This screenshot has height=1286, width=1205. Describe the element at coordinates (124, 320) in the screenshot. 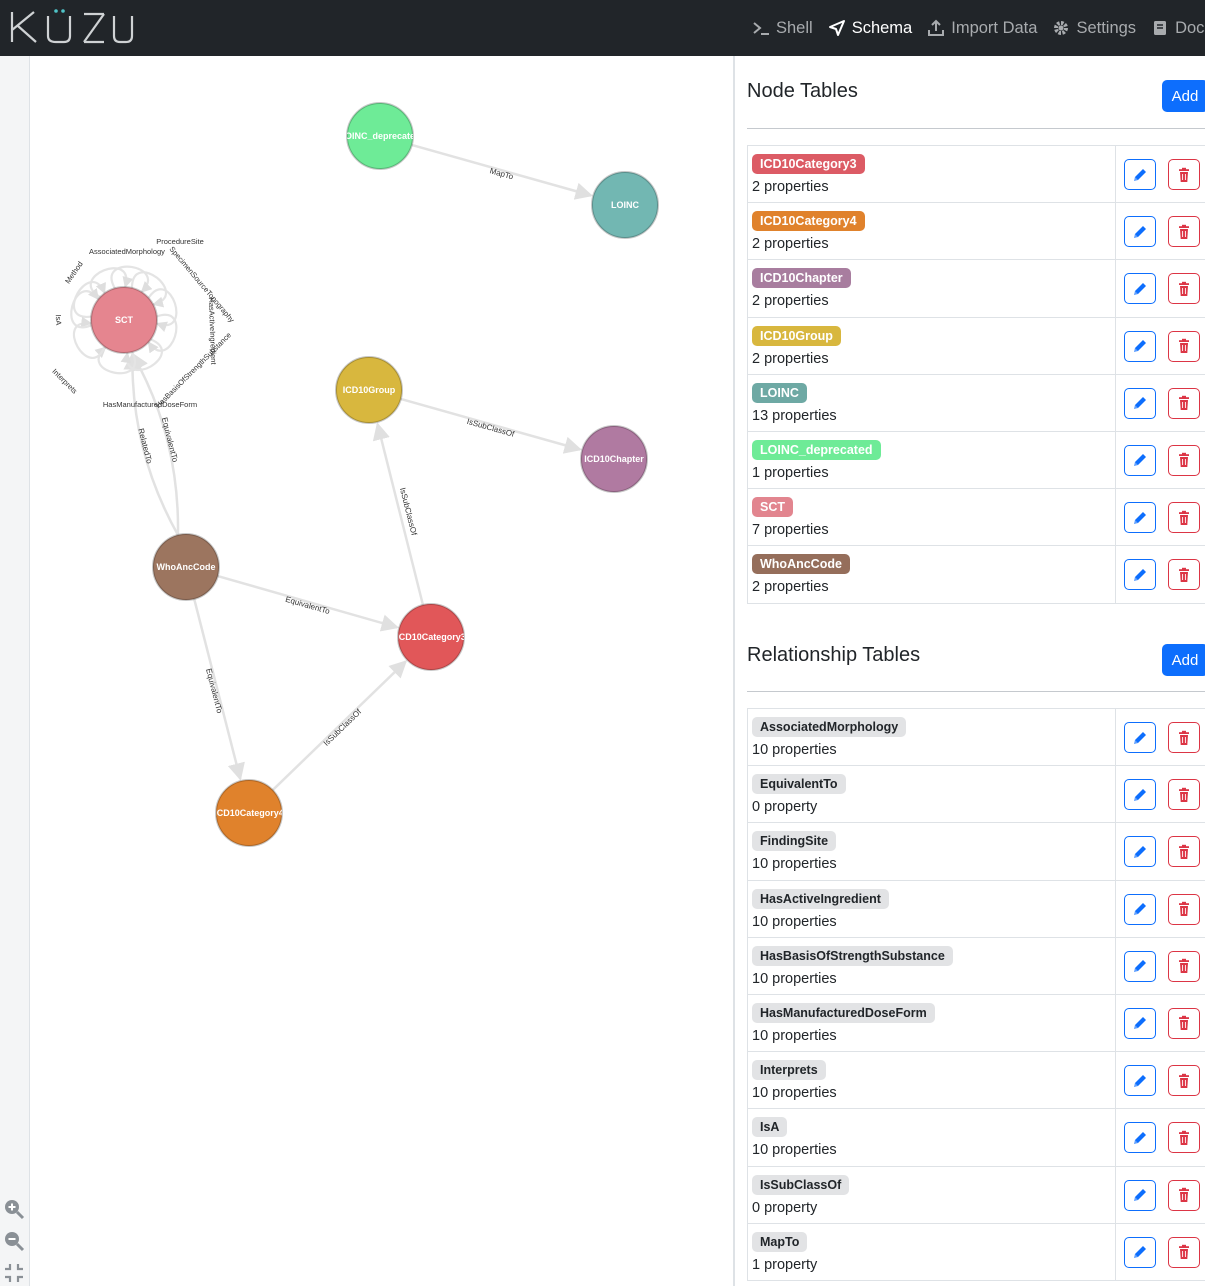

I see `graph-node: SCT` at that location.